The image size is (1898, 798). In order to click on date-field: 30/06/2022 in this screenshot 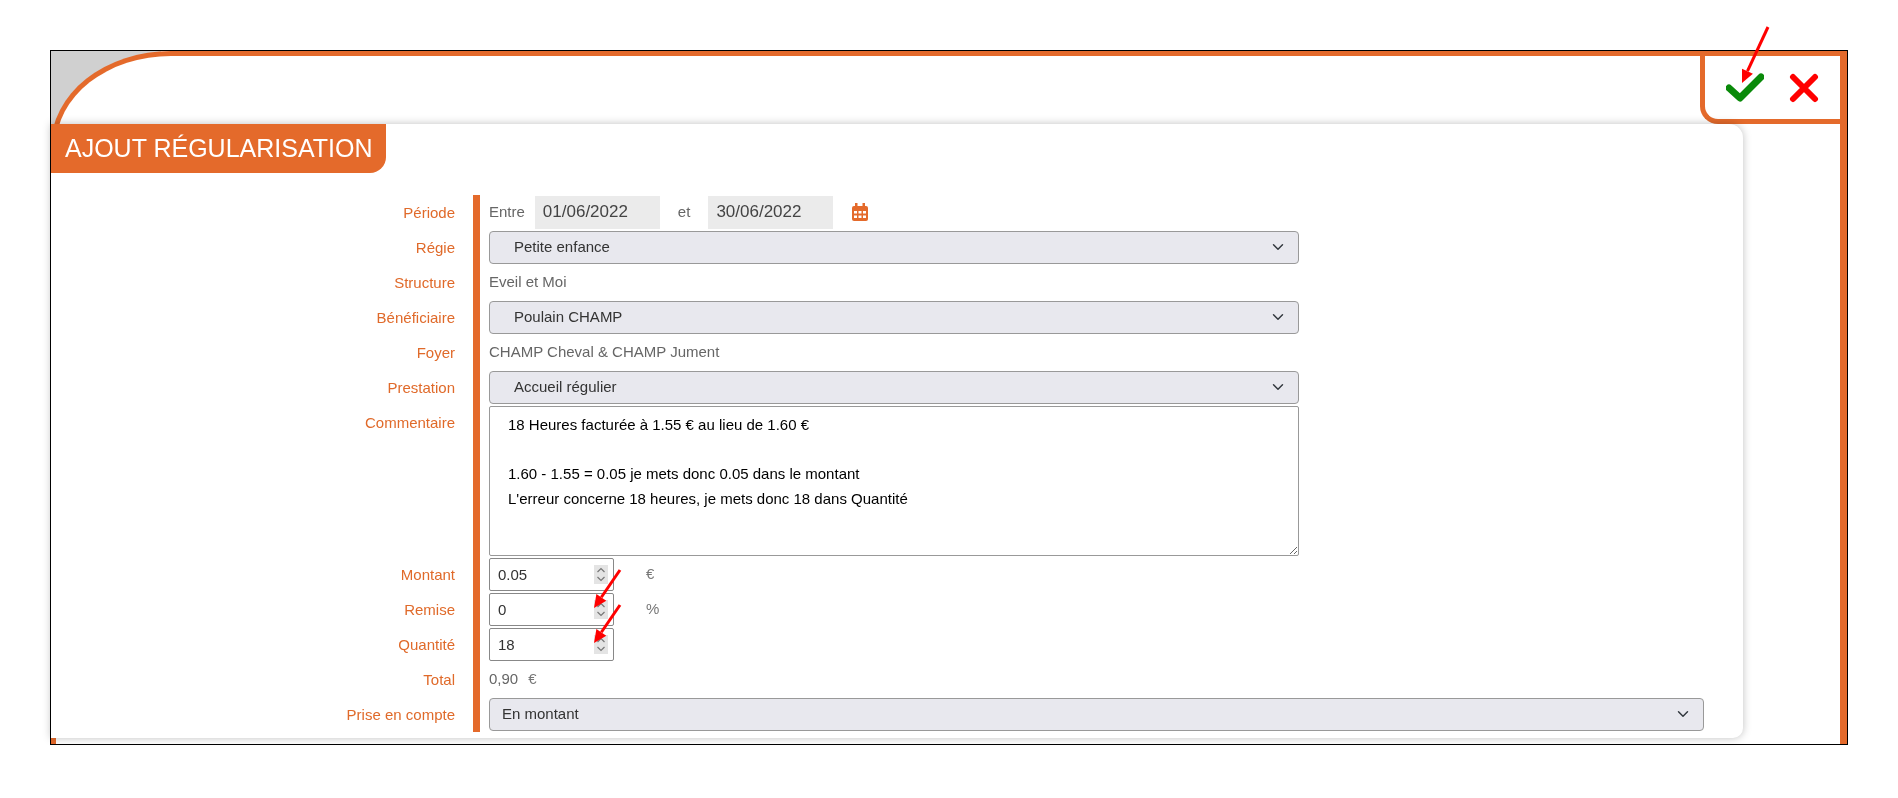, I will do `click(771, 212)`.